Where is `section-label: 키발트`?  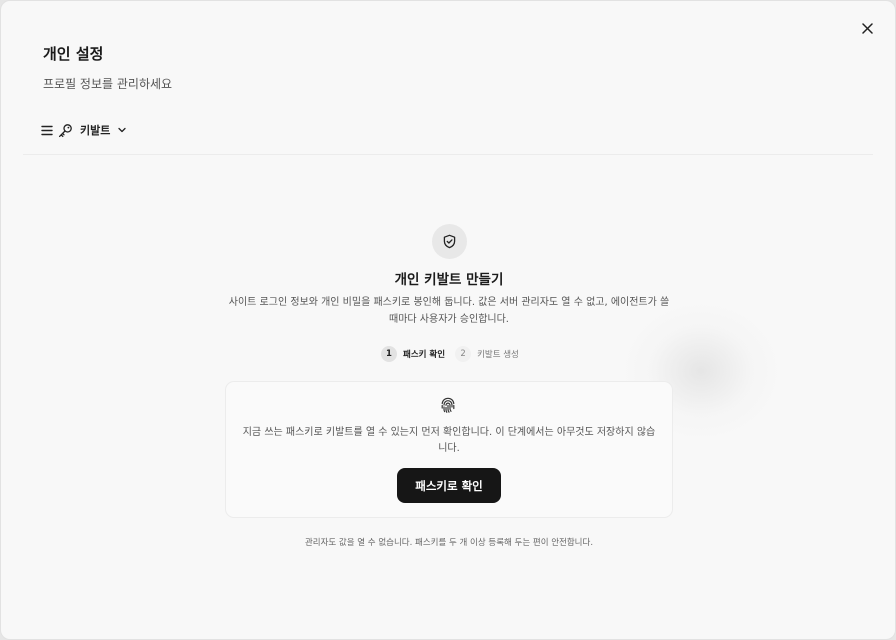 section-label: 키발트 is located at coordinates (95, 130).